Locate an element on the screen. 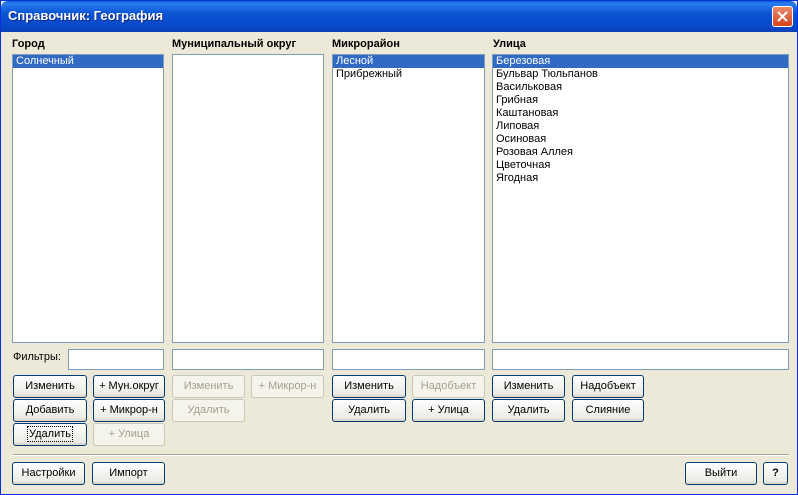  city-add-microdistrict-button: + Микрор-н is located at coordinates (129, 410).